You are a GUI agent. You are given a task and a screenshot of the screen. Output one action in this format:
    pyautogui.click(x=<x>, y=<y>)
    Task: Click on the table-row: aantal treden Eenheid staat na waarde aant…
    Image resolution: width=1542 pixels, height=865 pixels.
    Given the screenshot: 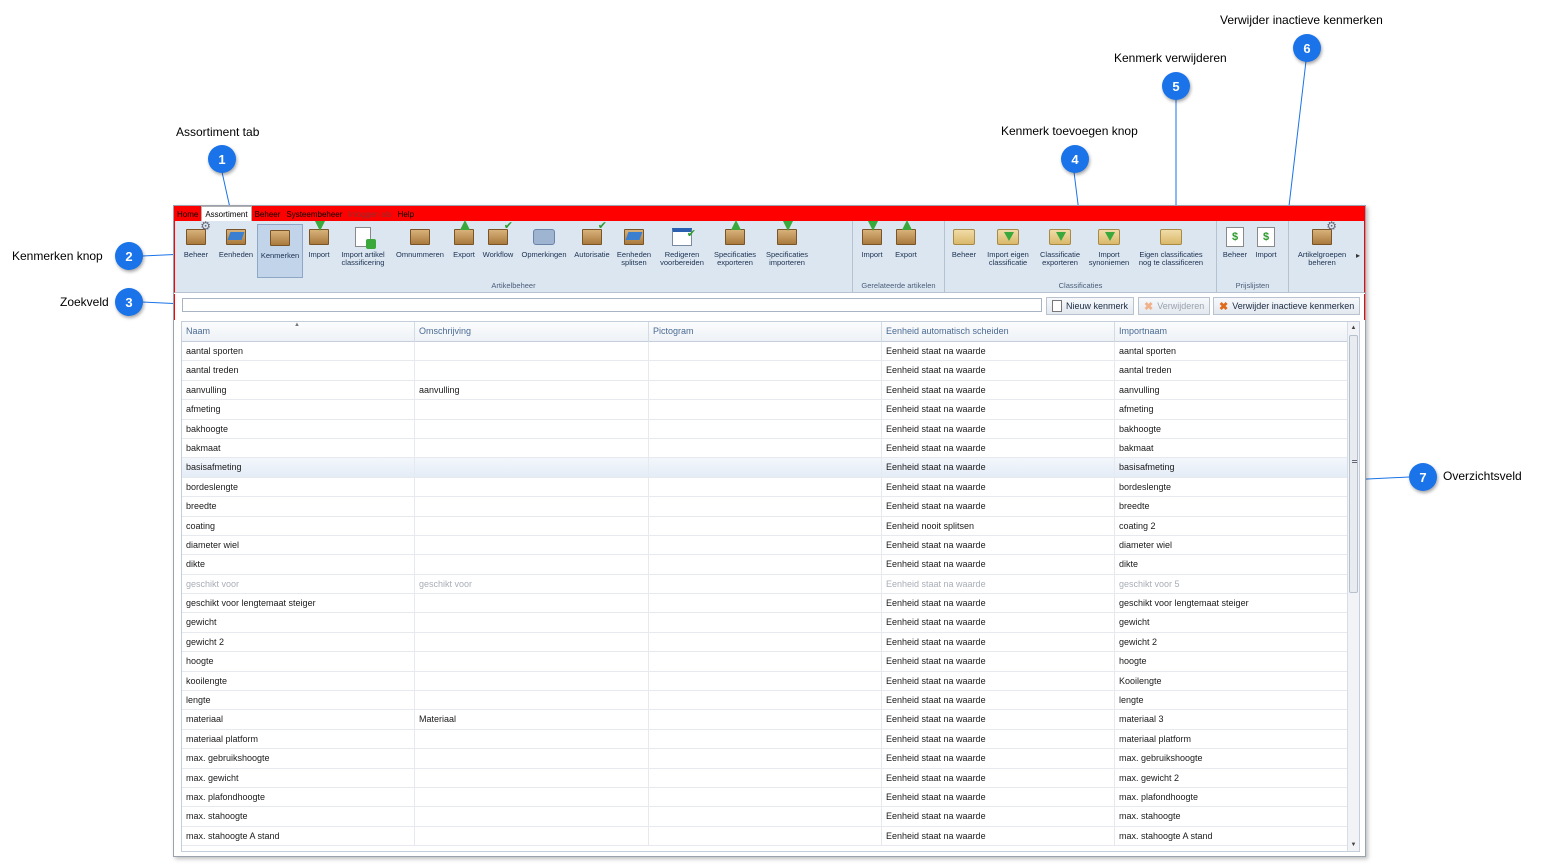 What is the action you would take?
    pyautogui.click(x=765, y=371)
    